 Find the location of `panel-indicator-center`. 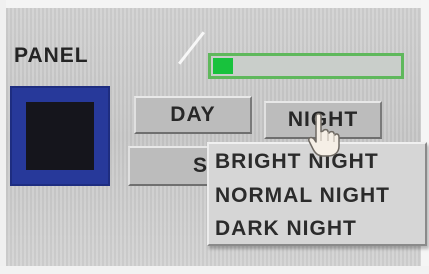

panel-indicator-center is located at coordinates (60, 136).